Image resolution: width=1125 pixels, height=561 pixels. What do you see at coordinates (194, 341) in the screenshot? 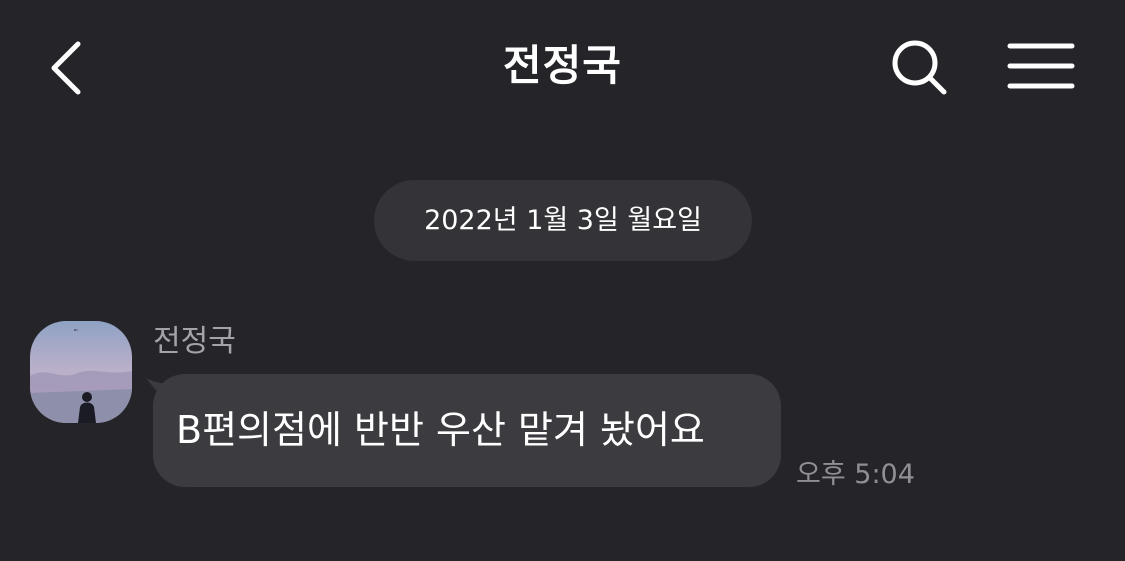
I see `sender-name: 전정국` at bounding box center [194, 341].